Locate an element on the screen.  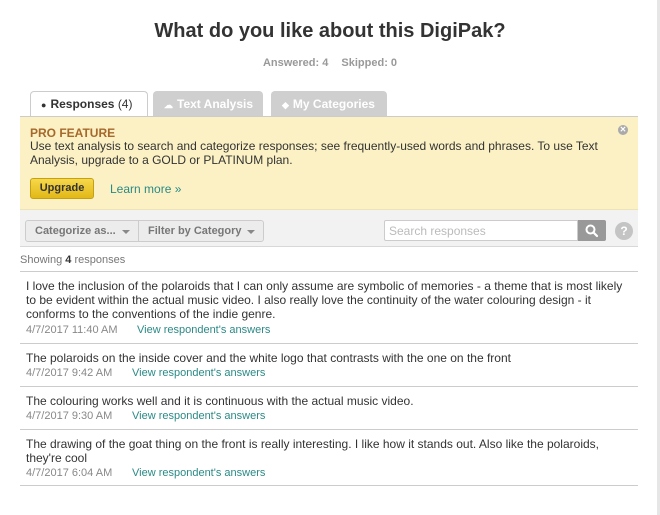
response-timestamp: 4/7/2017 9:30 AM is located at coordinates (69, 416).